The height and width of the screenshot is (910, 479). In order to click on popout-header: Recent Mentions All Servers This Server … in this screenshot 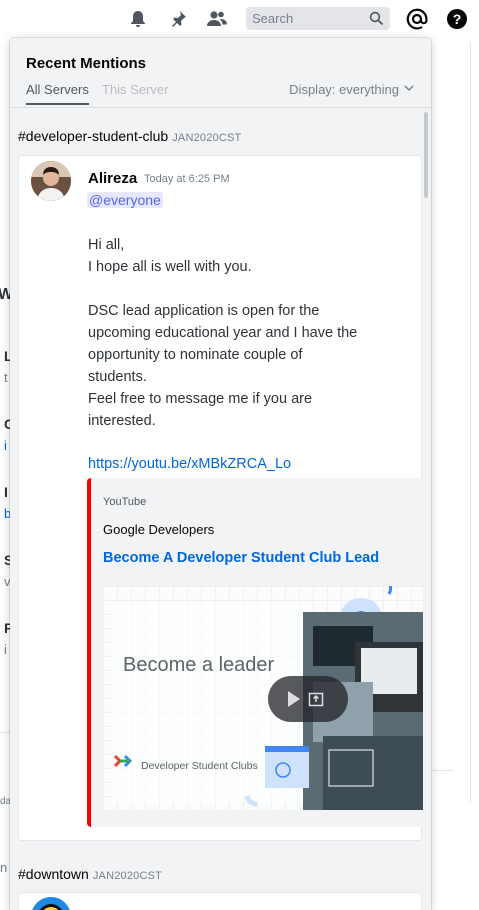, I will do `click(220, 73)`.